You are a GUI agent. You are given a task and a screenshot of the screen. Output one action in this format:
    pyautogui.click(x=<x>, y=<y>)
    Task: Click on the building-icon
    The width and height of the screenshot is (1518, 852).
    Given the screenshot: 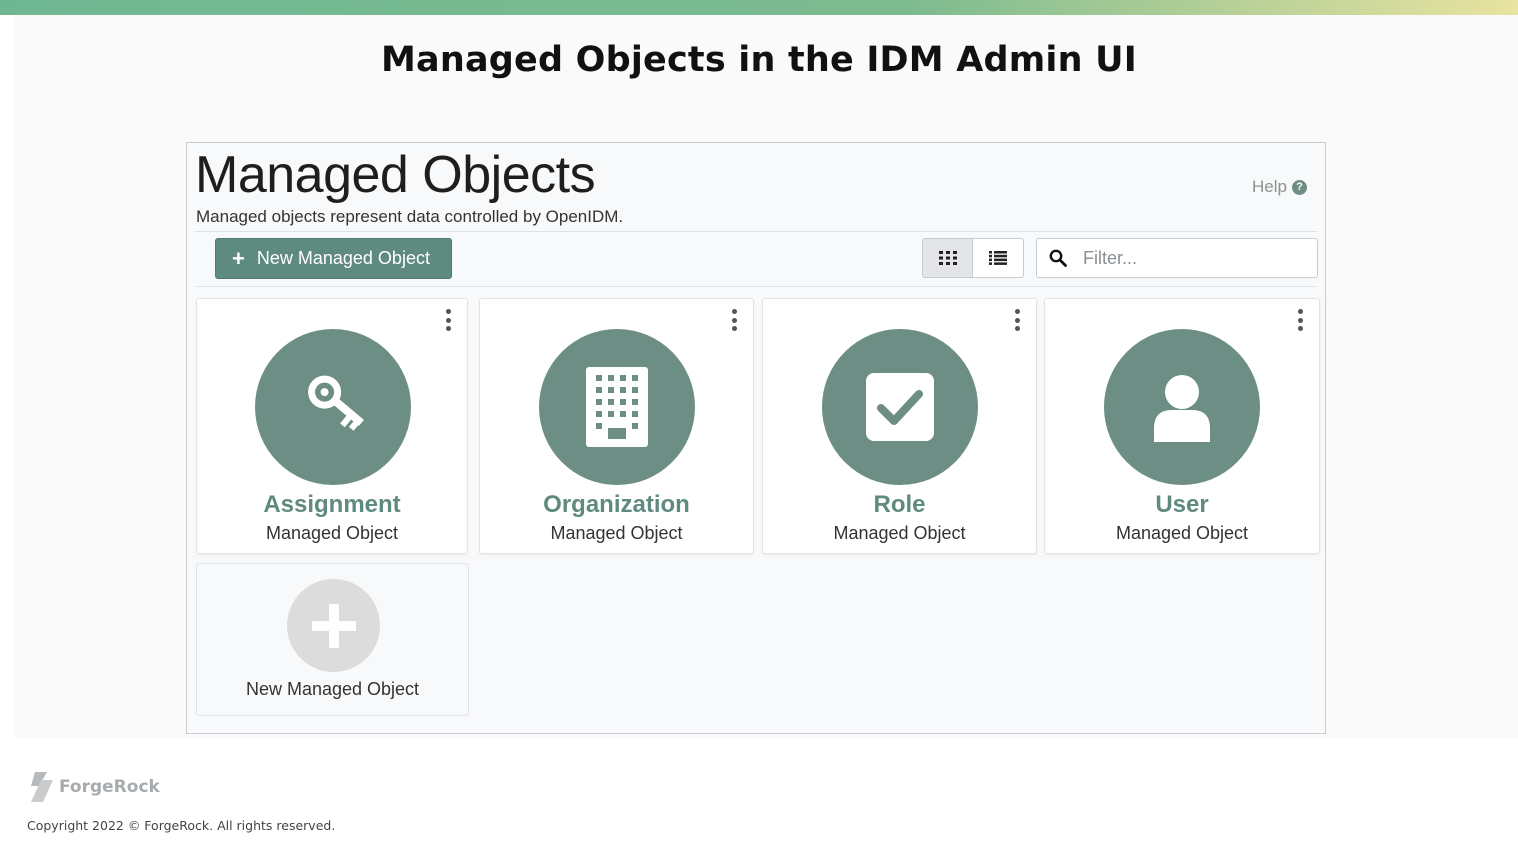 What is the action you would take?
    pyautogui.click(x=617, y=407)
    